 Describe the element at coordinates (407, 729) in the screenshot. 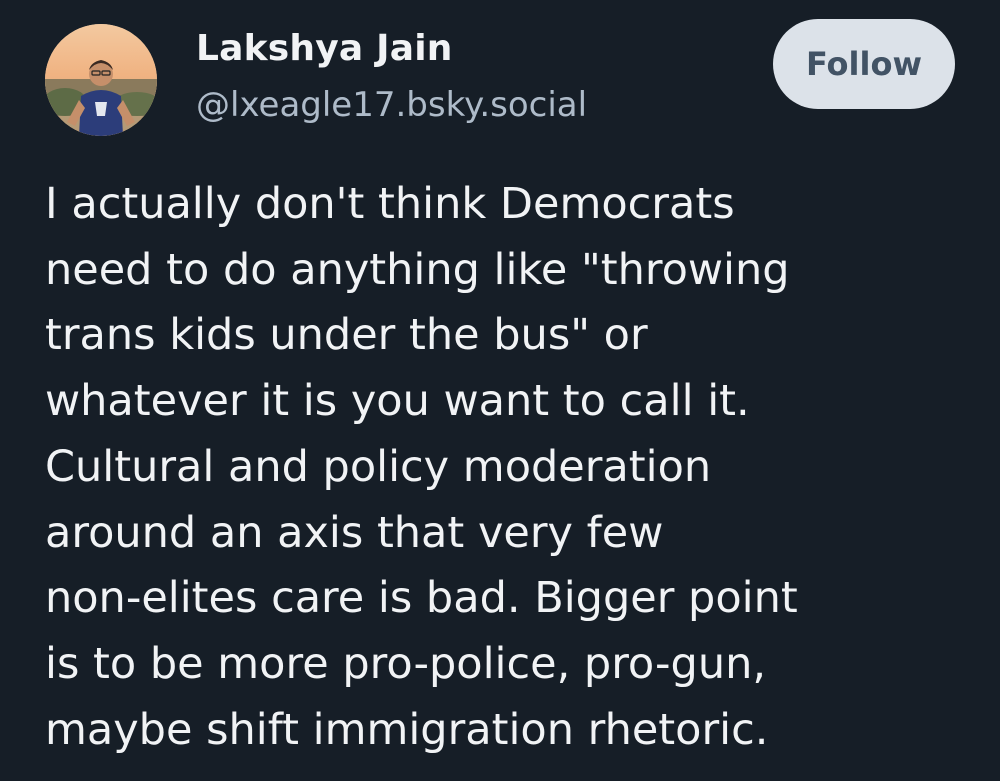

I see `post-text-line: maybe shift immigration rhetoric.` at that location.